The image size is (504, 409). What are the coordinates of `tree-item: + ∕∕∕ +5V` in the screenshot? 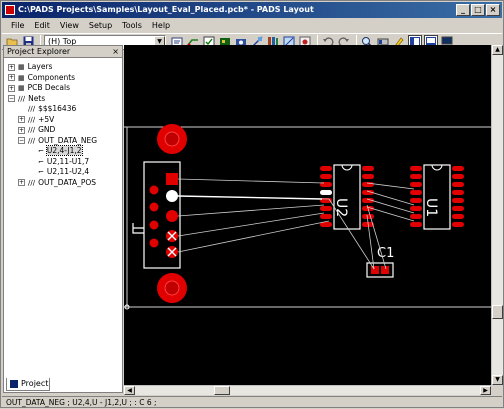 It's located at (36, 119).